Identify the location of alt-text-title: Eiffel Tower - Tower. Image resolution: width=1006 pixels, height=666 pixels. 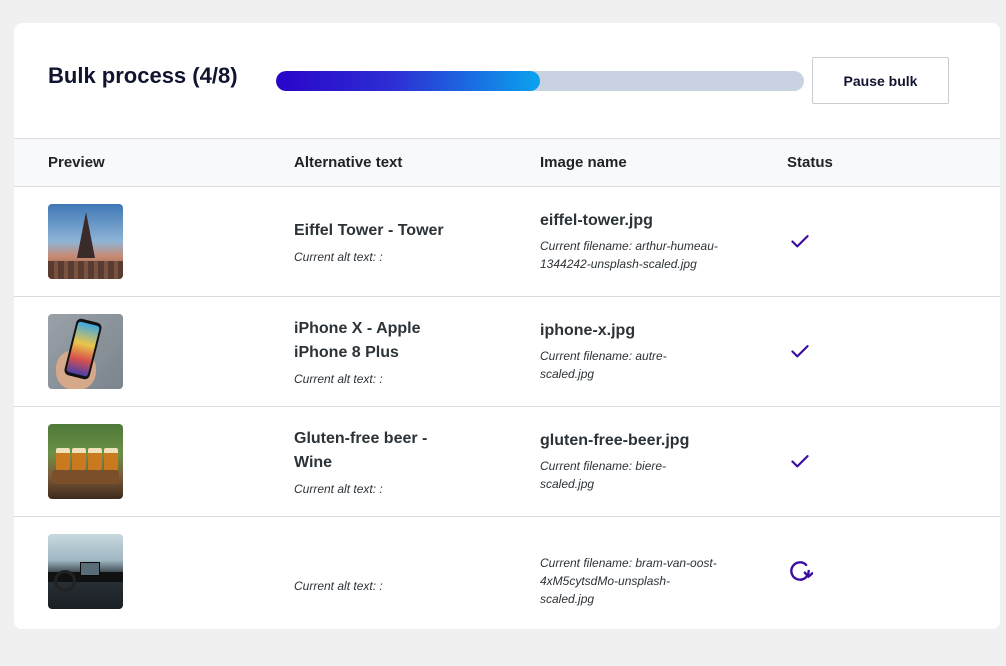
(369, 230).